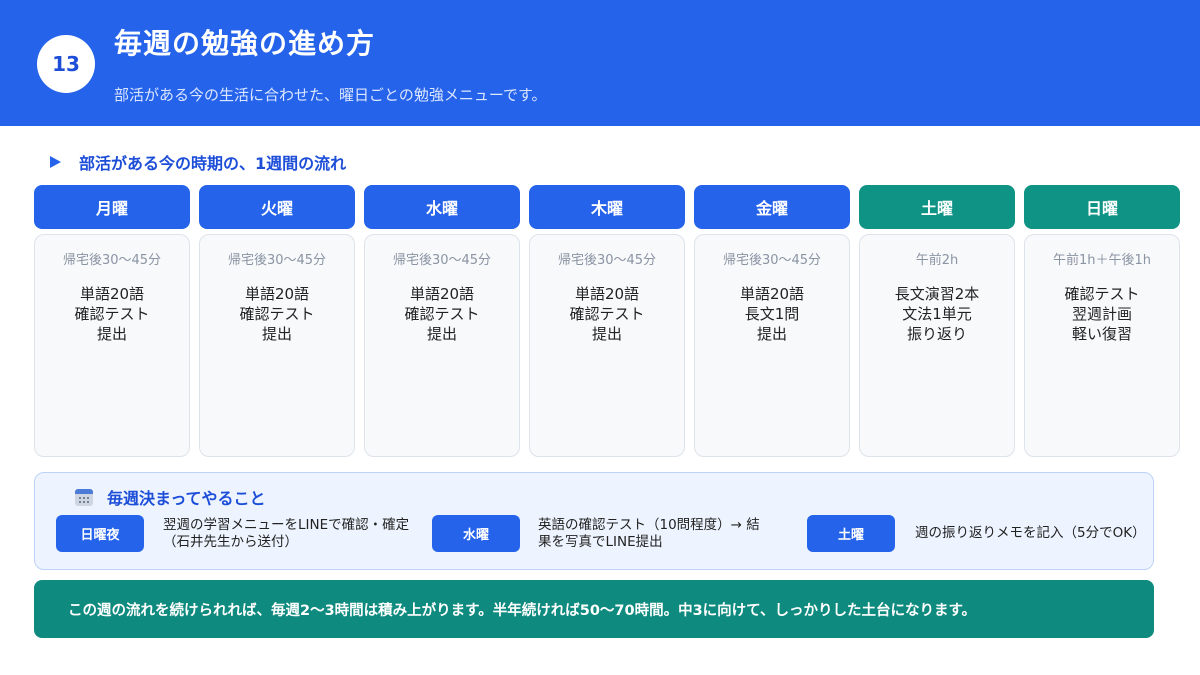  Describe the element at coordinates (112, 207) in the screenshot. I see `day-header: 月曜` at that location.